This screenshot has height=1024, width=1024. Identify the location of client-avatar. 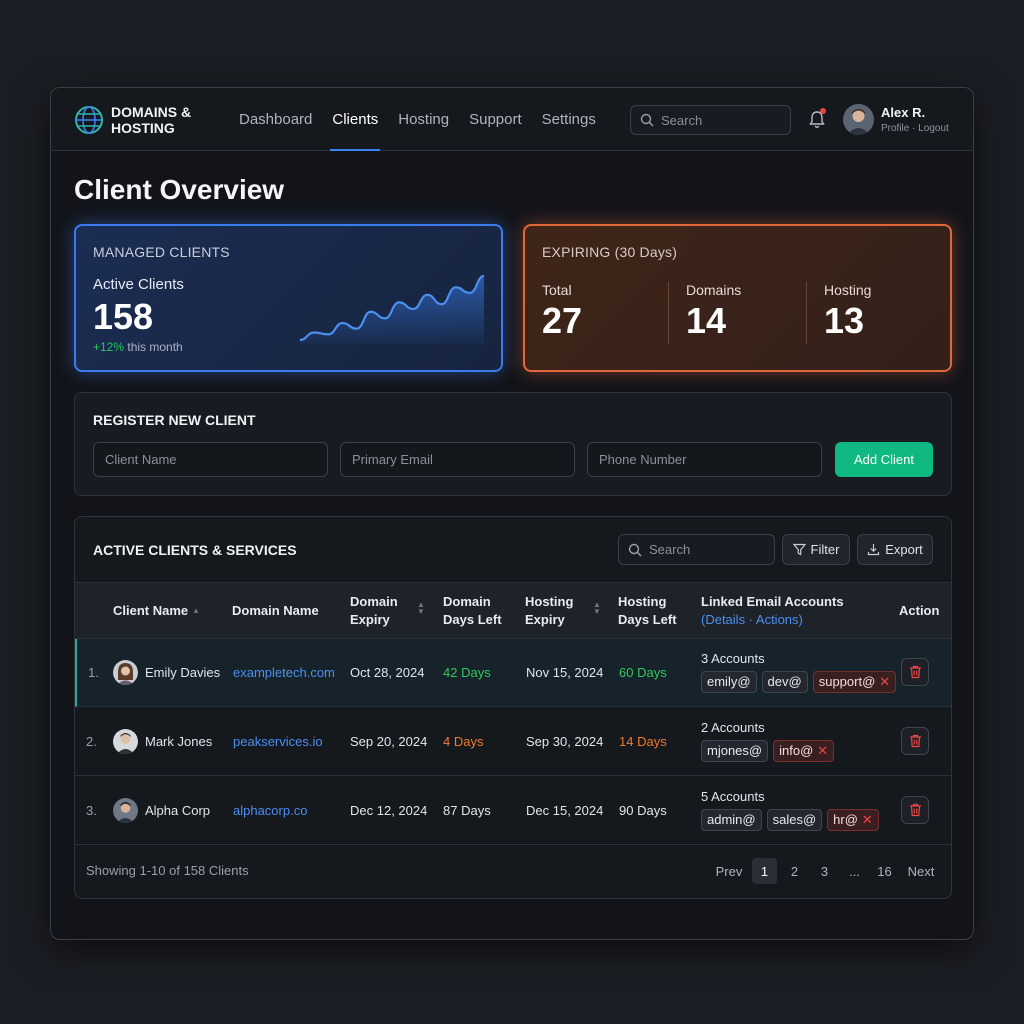
(125, 741).